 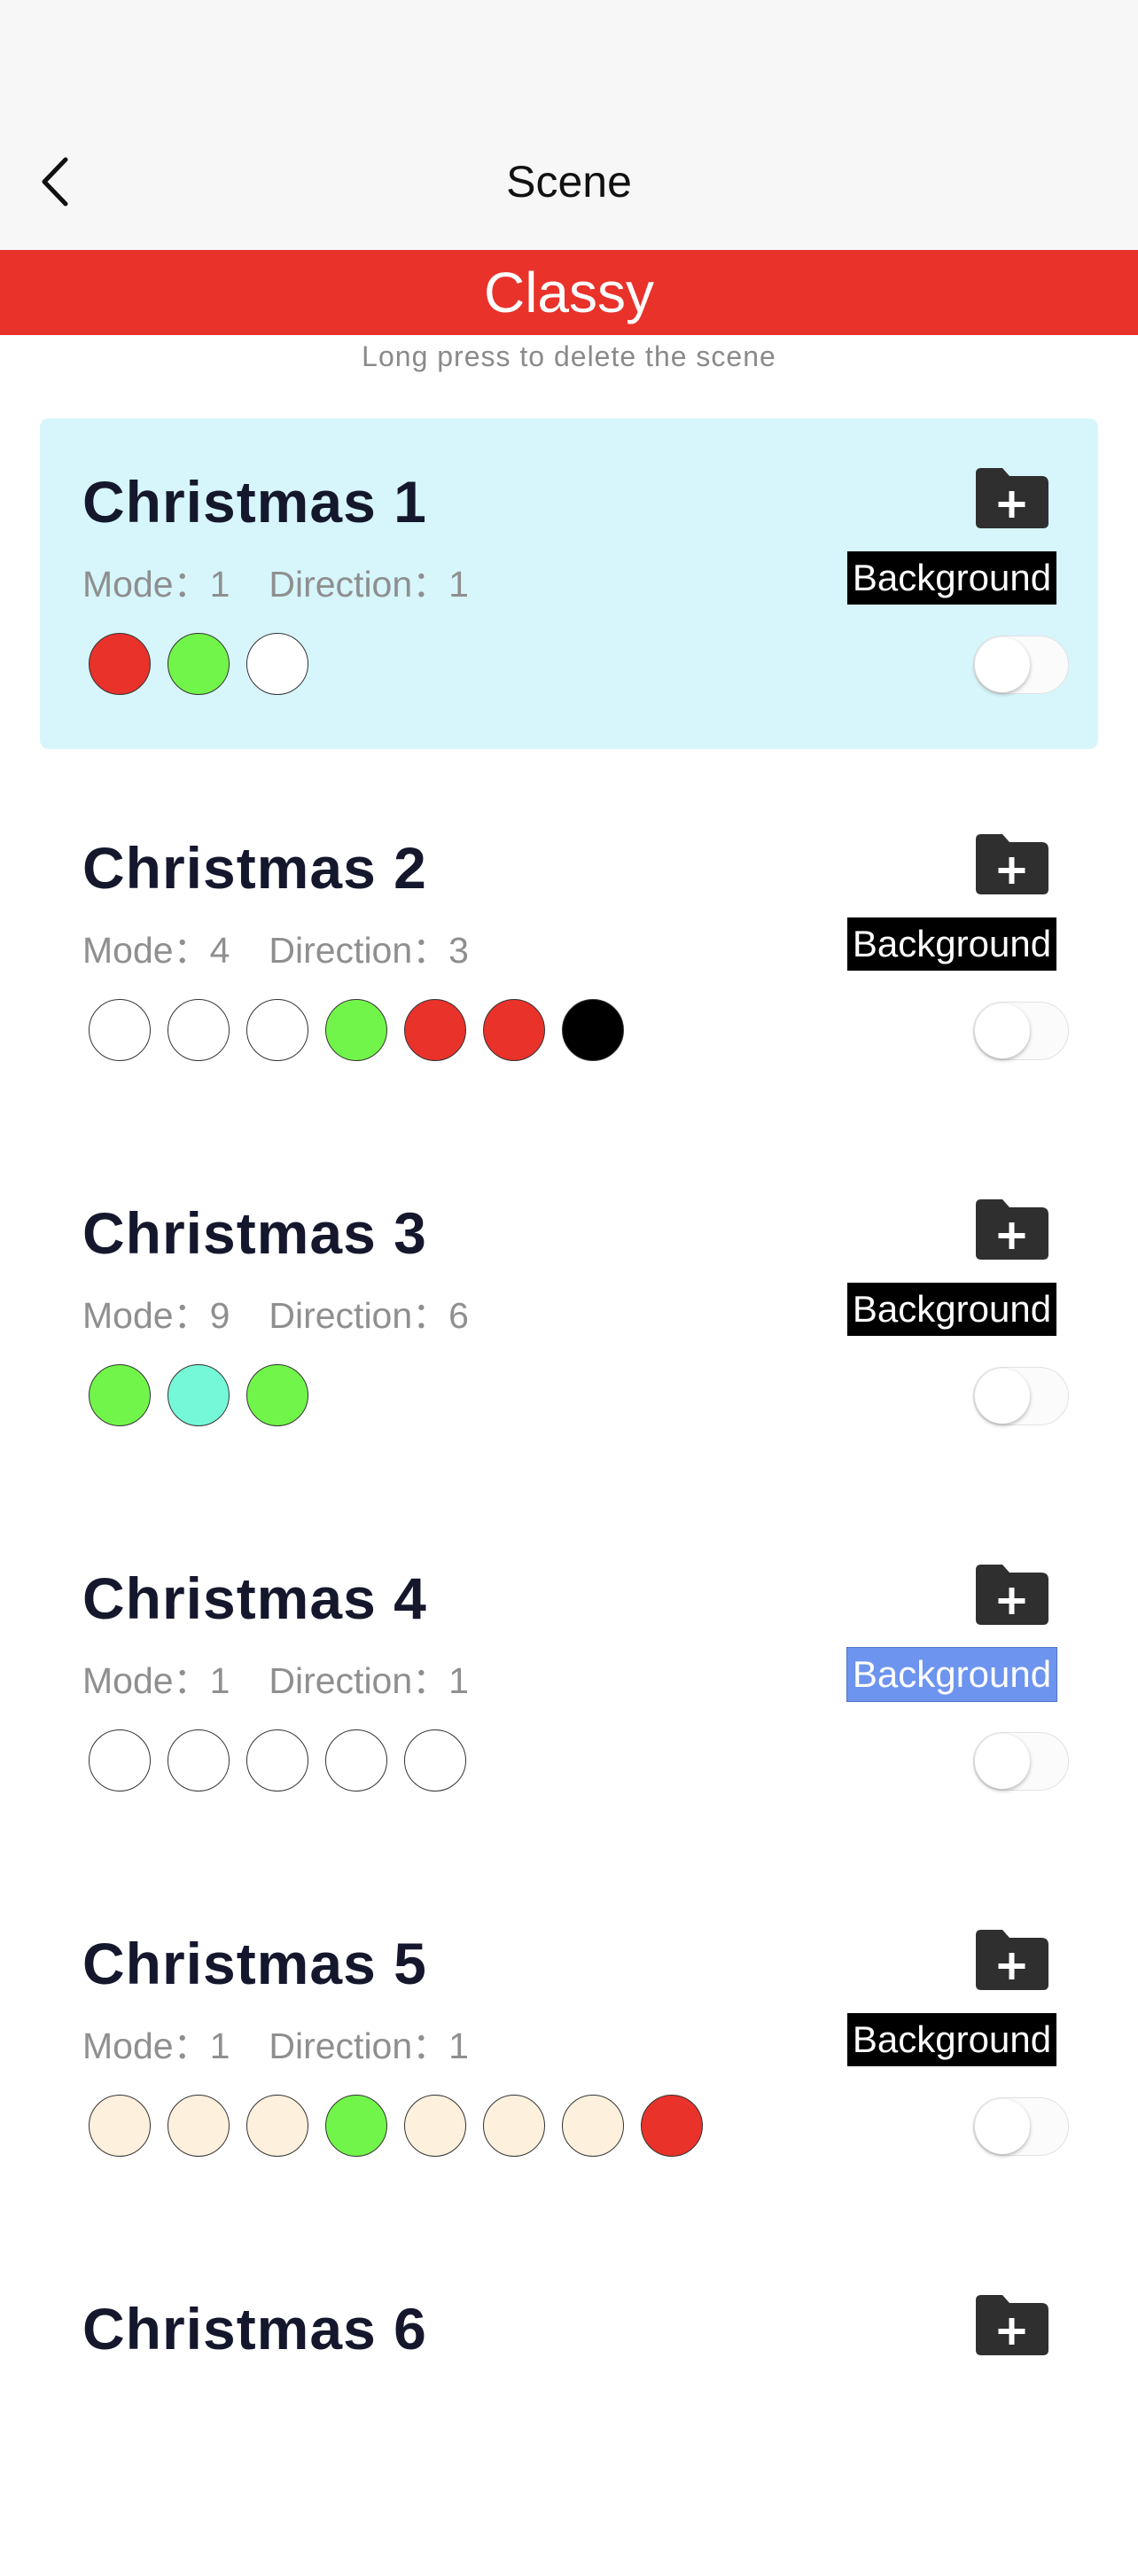 What do you see at coordinates (569, 583) in the screenshot?
I see `scene-card: Christmas 1 Mode：1 Direction：1 Background` at bounding box center [569, 583].